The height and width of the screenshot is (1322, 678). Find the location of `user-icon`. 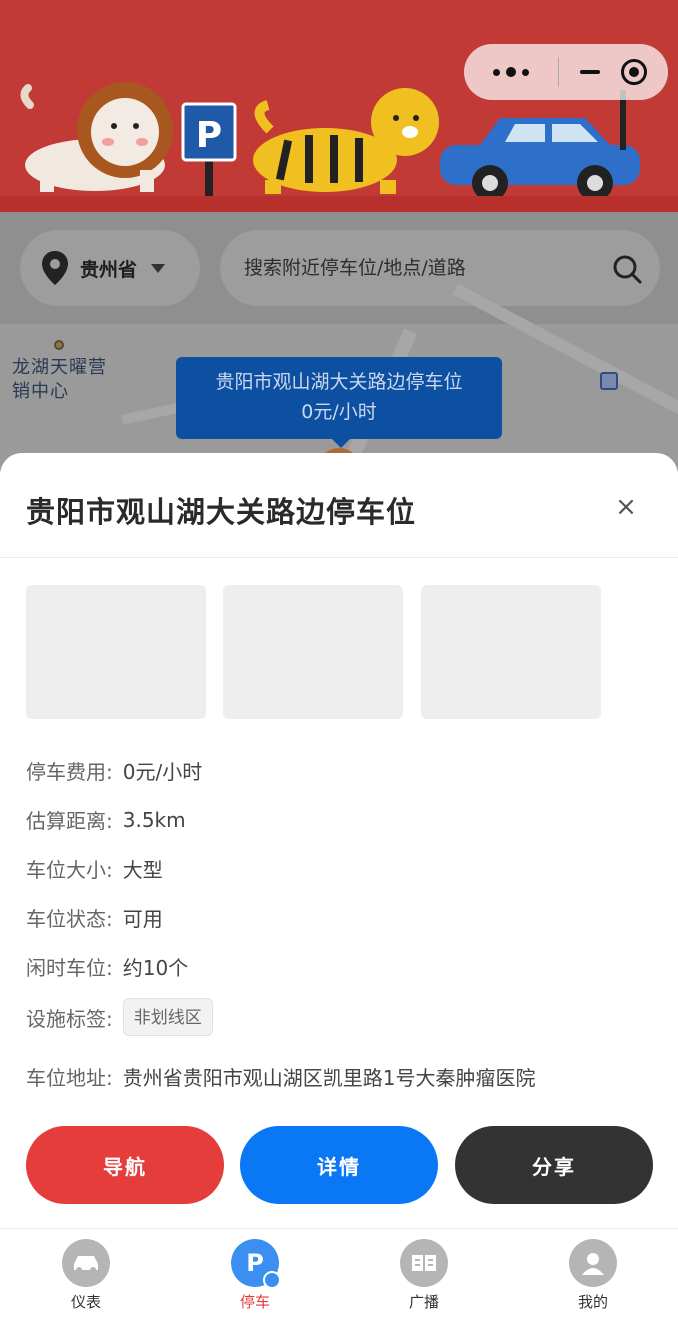

user-icon is located at coordinates (593, 1263).